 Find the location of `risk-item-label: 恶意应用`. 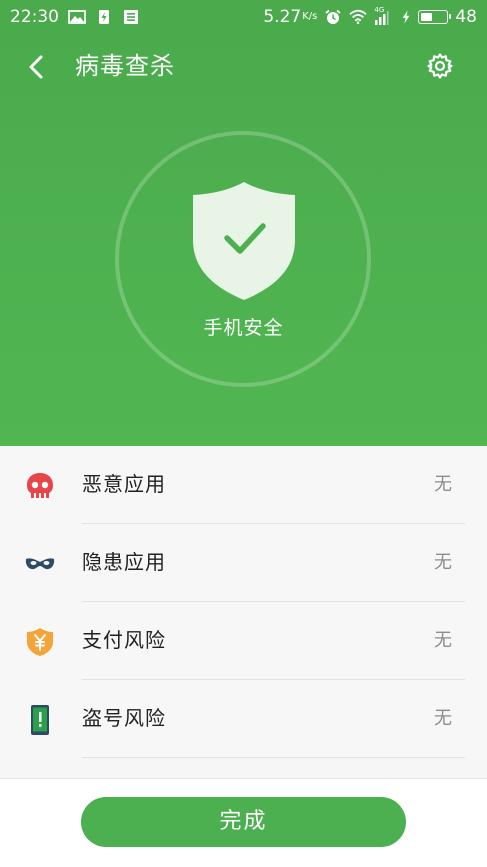

risk-item-label: 恶意应用 is located at coordinates (124, 484).